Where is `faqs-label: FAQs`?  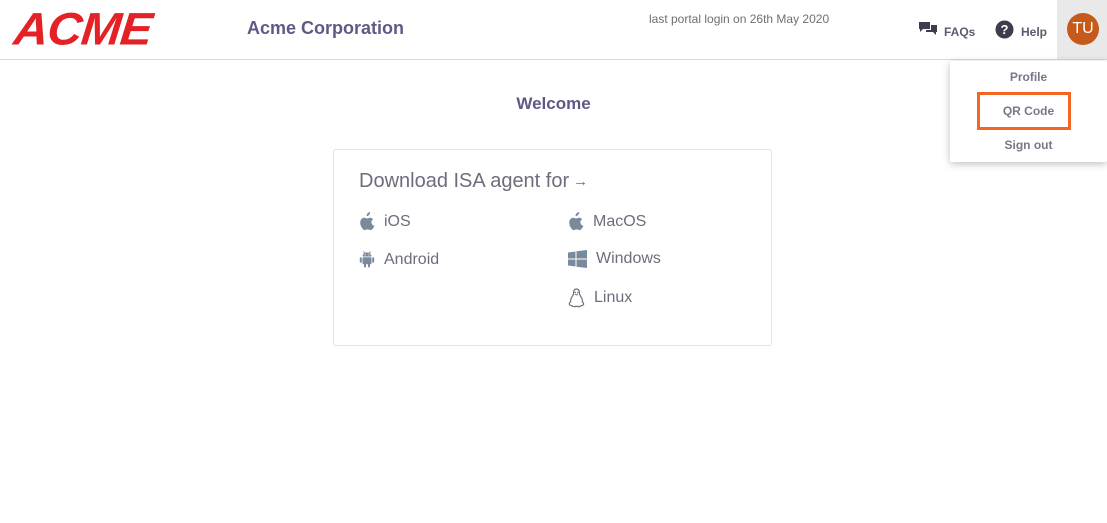
faqs-label: FAQs is located at coordinates (960, 31).